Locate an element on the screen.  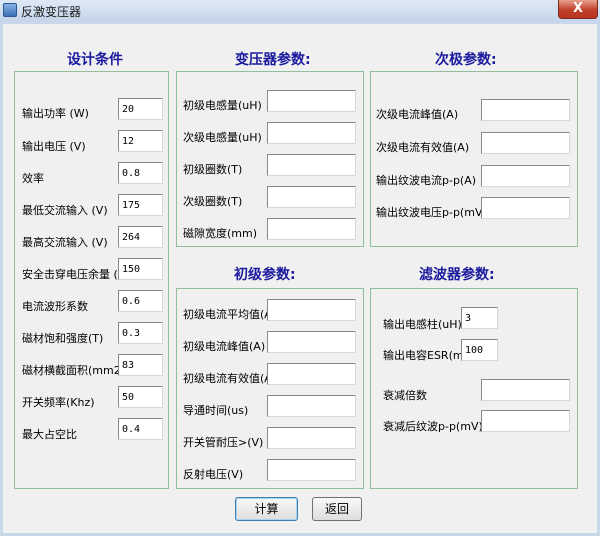
filtered-ripple-label: 衰减后纹波p-p(mV) is located at coordinates (433, 426).